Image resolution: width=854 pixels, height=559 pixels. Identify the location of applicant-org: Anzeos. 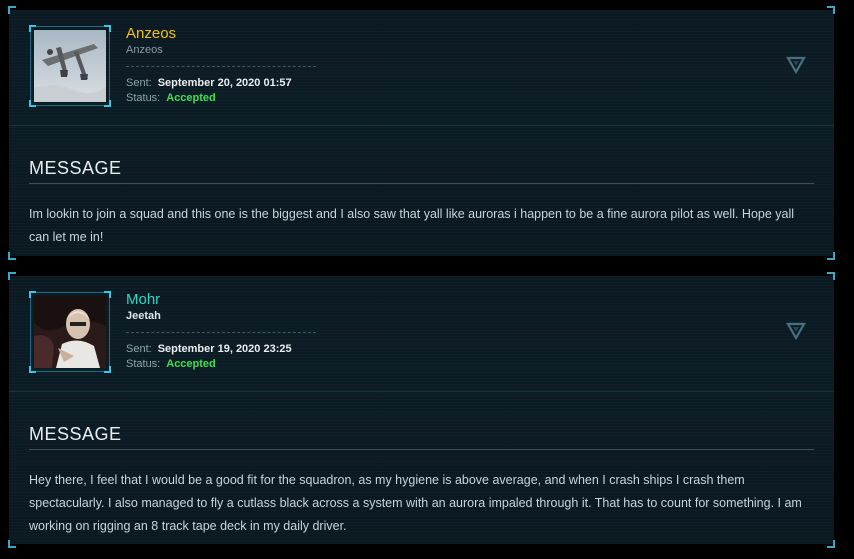
(144, 50).